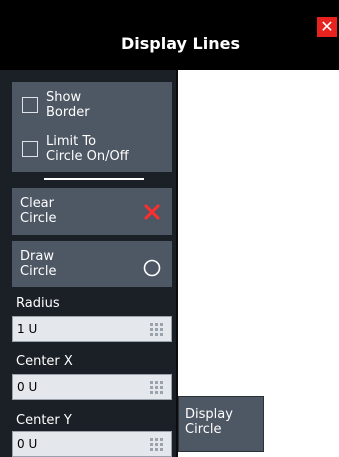 The height and width of the screenshot is (457, 339). I want to click on dialog-title: Display Lines, so click(180, 43).